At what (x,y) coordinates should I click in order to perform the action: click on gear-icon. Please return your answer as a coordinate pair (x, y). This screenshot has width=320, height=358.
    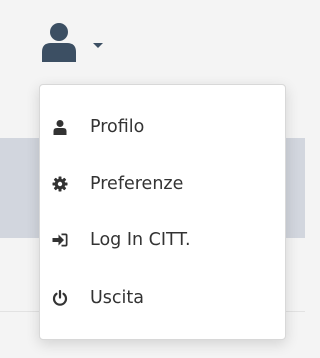
    Looking at the image, I should click on (60, 184).